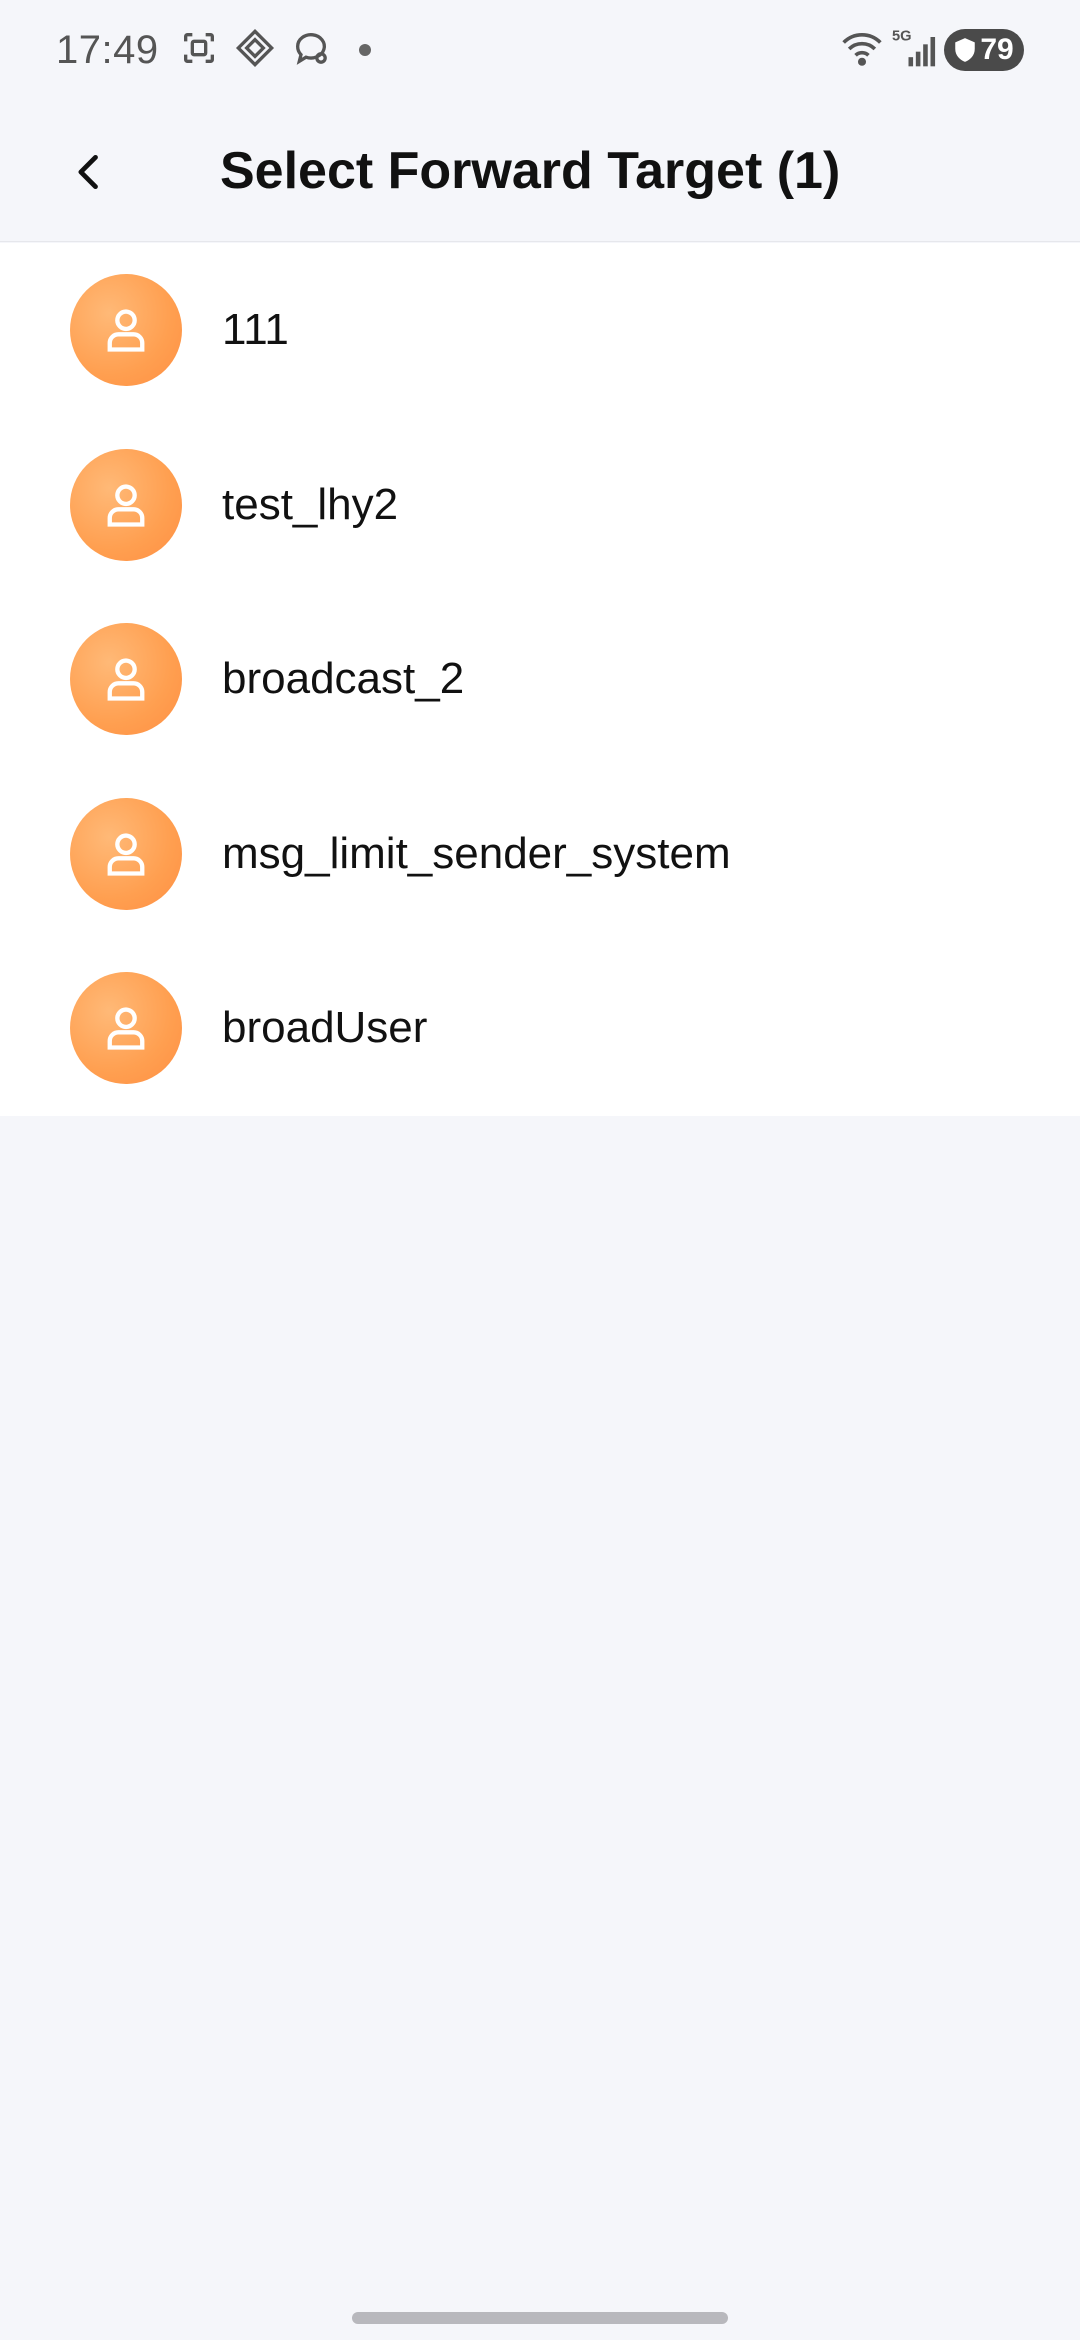 This screenshot has height=2340, width=1080. What do you see at coordinates (343, 679) in the screenshot?
I see `target-name: broadcast_2` at bounding box center [343, 679].